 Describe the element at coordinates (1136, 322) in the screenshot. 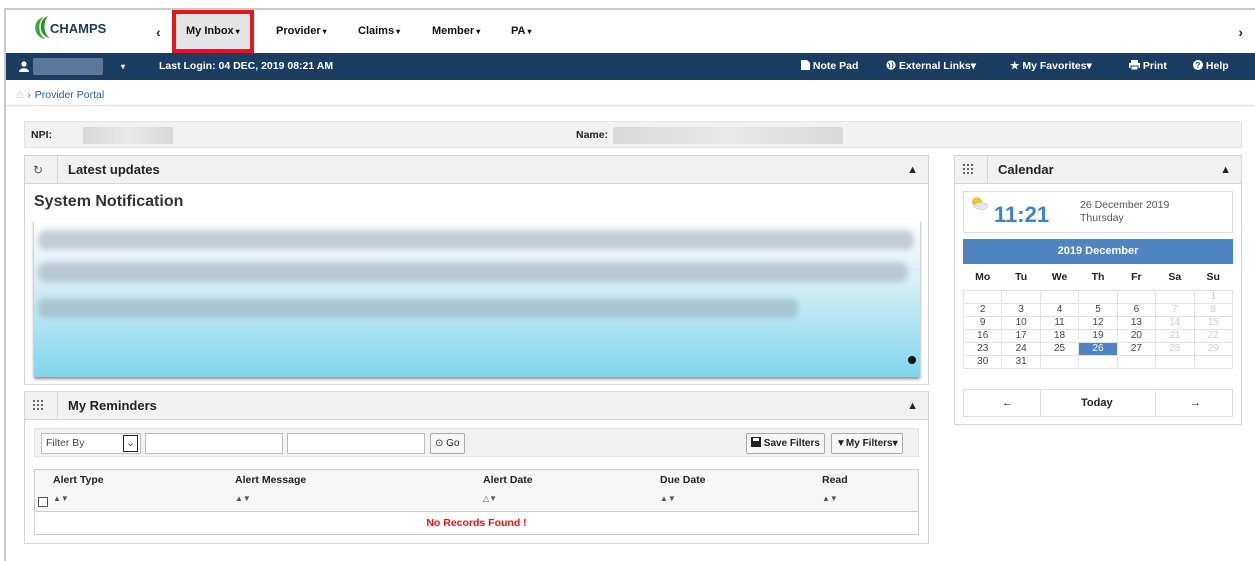

I see `calendar-day-cell: 13` at that location.